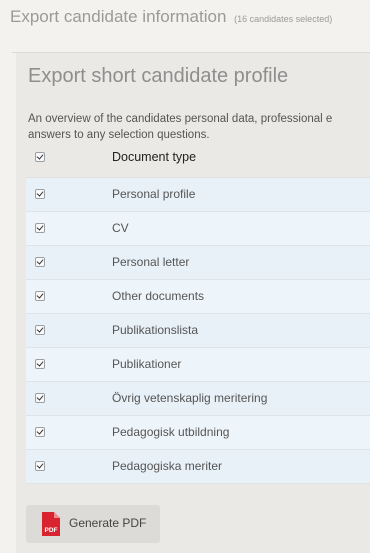 Image resolution: width=370 pixels, height=553 pixels. I want to click on table-row: CV, so click(198, 229).